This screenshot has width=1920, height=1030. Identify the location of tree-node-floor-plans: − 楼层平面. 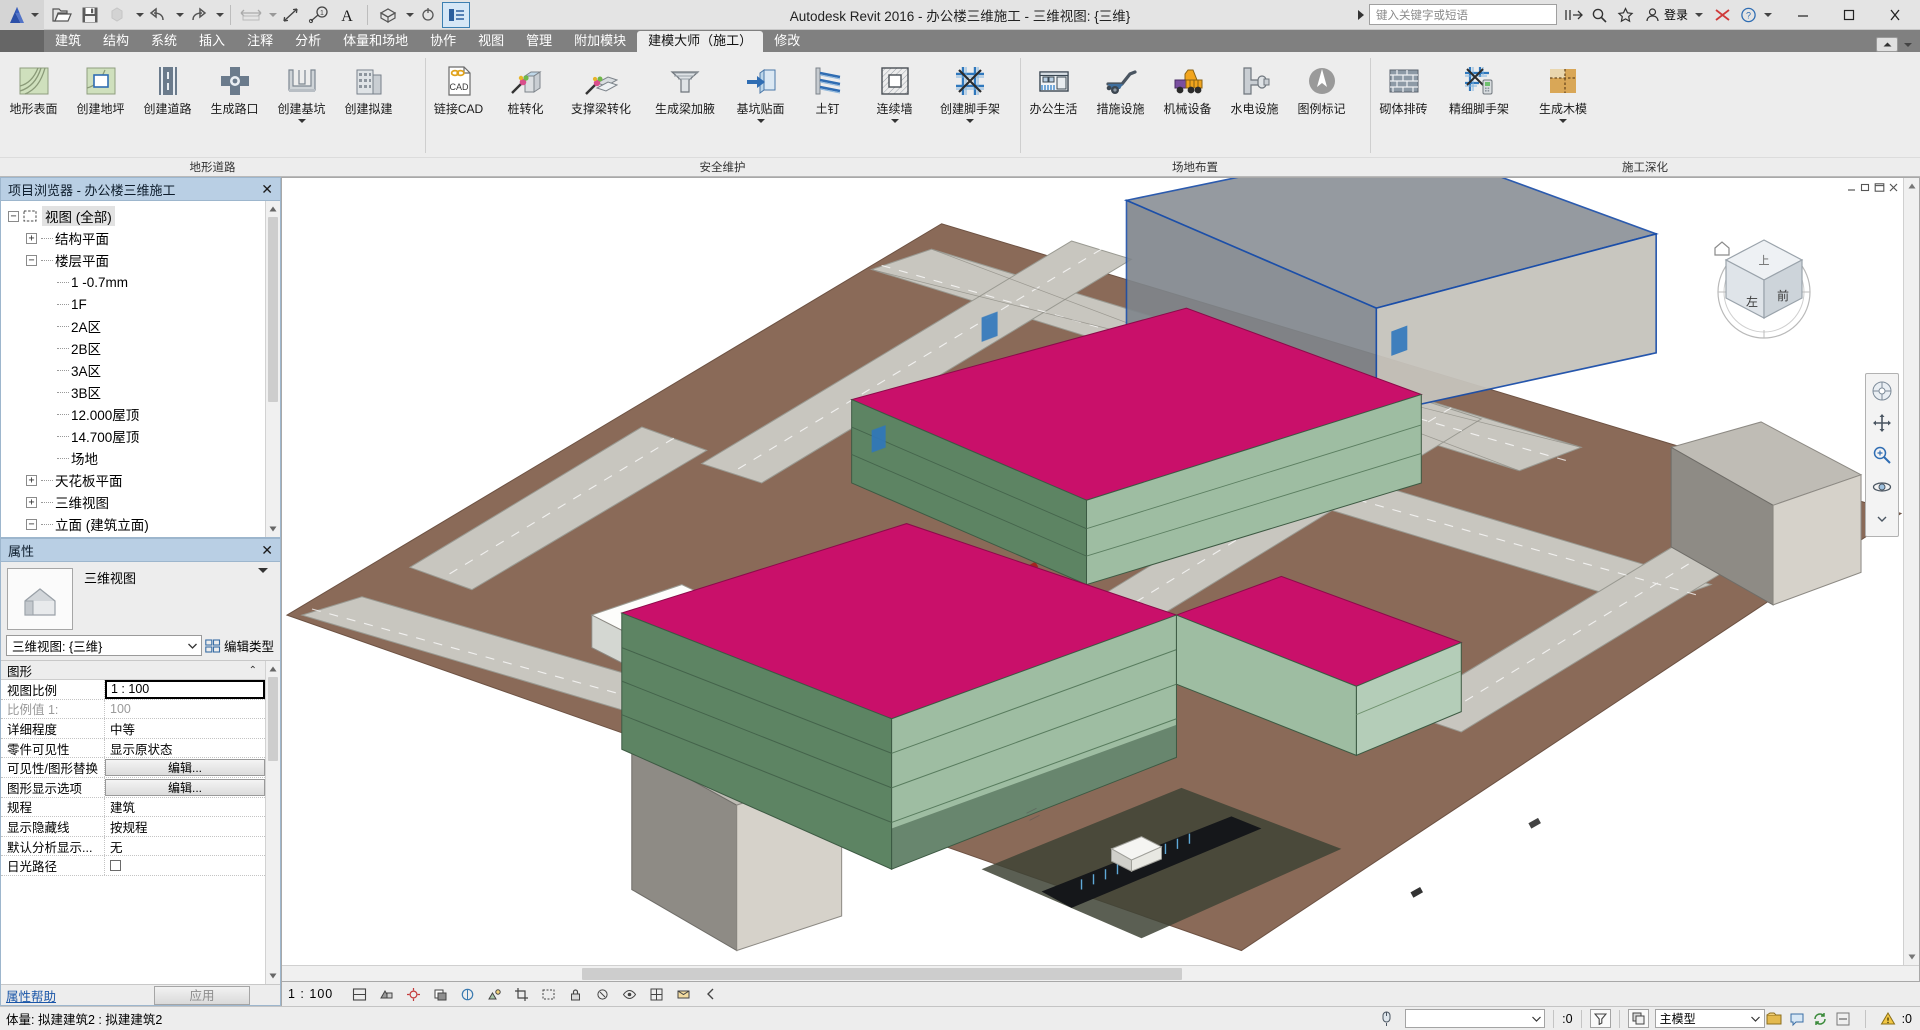
(135, 260).